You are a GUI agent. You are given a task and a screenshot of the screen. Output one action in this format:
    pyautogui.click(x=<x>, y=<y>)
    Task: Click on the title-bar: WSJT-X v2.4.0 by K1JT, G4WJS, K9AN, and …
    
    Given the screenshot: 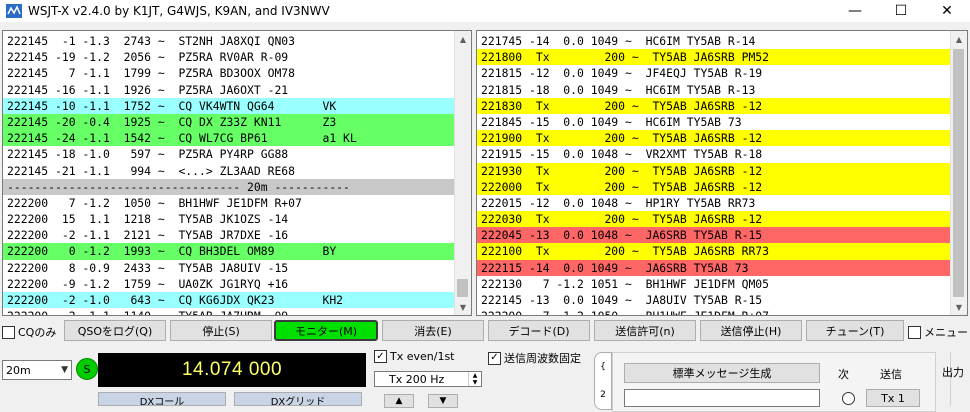 What is the action you would take?
    pyautogui.click(x=485, y=11)
    